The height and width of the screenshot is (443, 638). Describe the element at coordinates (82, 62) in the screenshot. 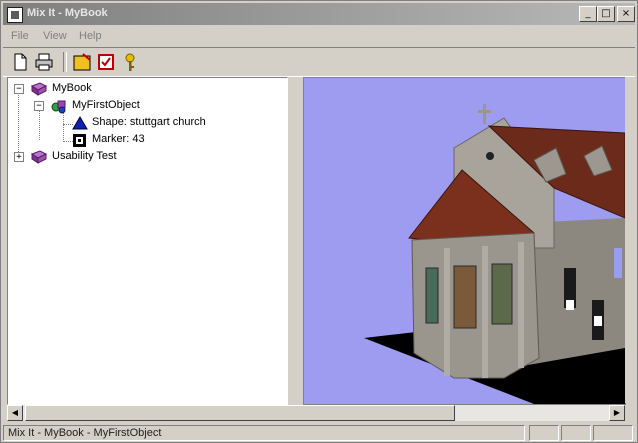

I see `open-folder-icon` at that location.